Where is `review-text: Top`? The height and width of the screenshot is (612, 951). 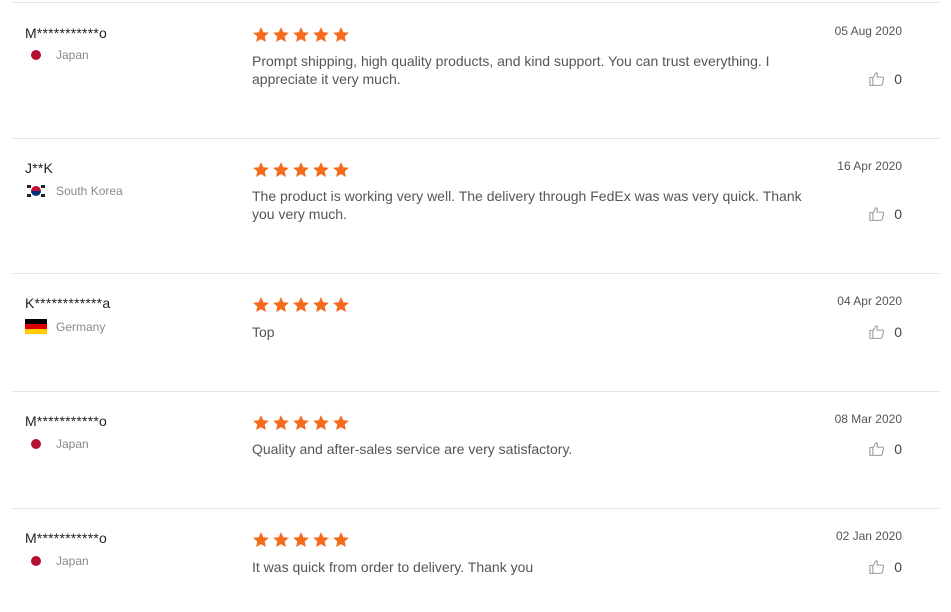
review-text: Top is located at coordinates (263, 332).